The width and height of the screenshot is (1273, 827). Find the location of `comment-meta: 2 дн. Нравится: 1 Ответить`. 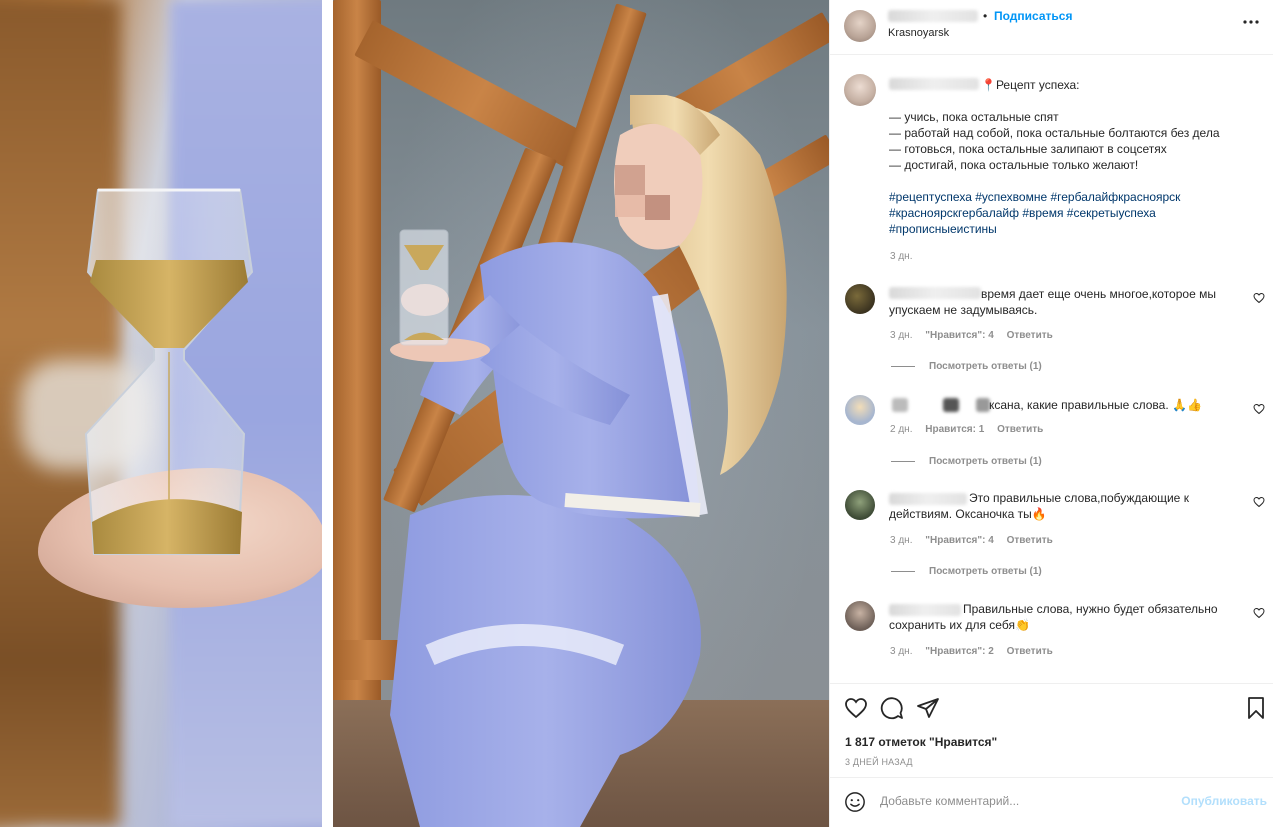

comment-meta: 2 дн. Нравится: 1 Ответить is located at coordinates (971, 429).